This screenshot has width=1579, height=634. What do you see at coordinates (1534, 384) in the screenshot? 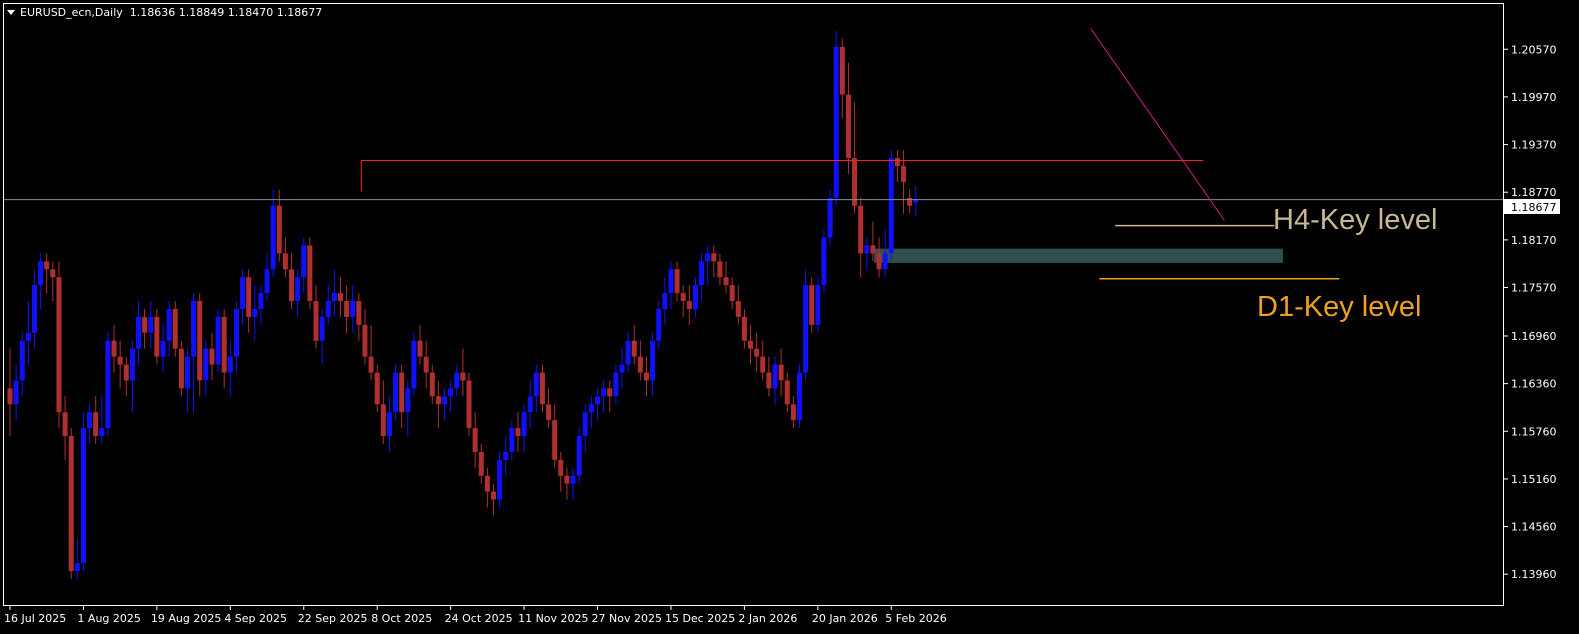
I see `y-tick-label: 1.16360` at bounding box center [1534, 384].